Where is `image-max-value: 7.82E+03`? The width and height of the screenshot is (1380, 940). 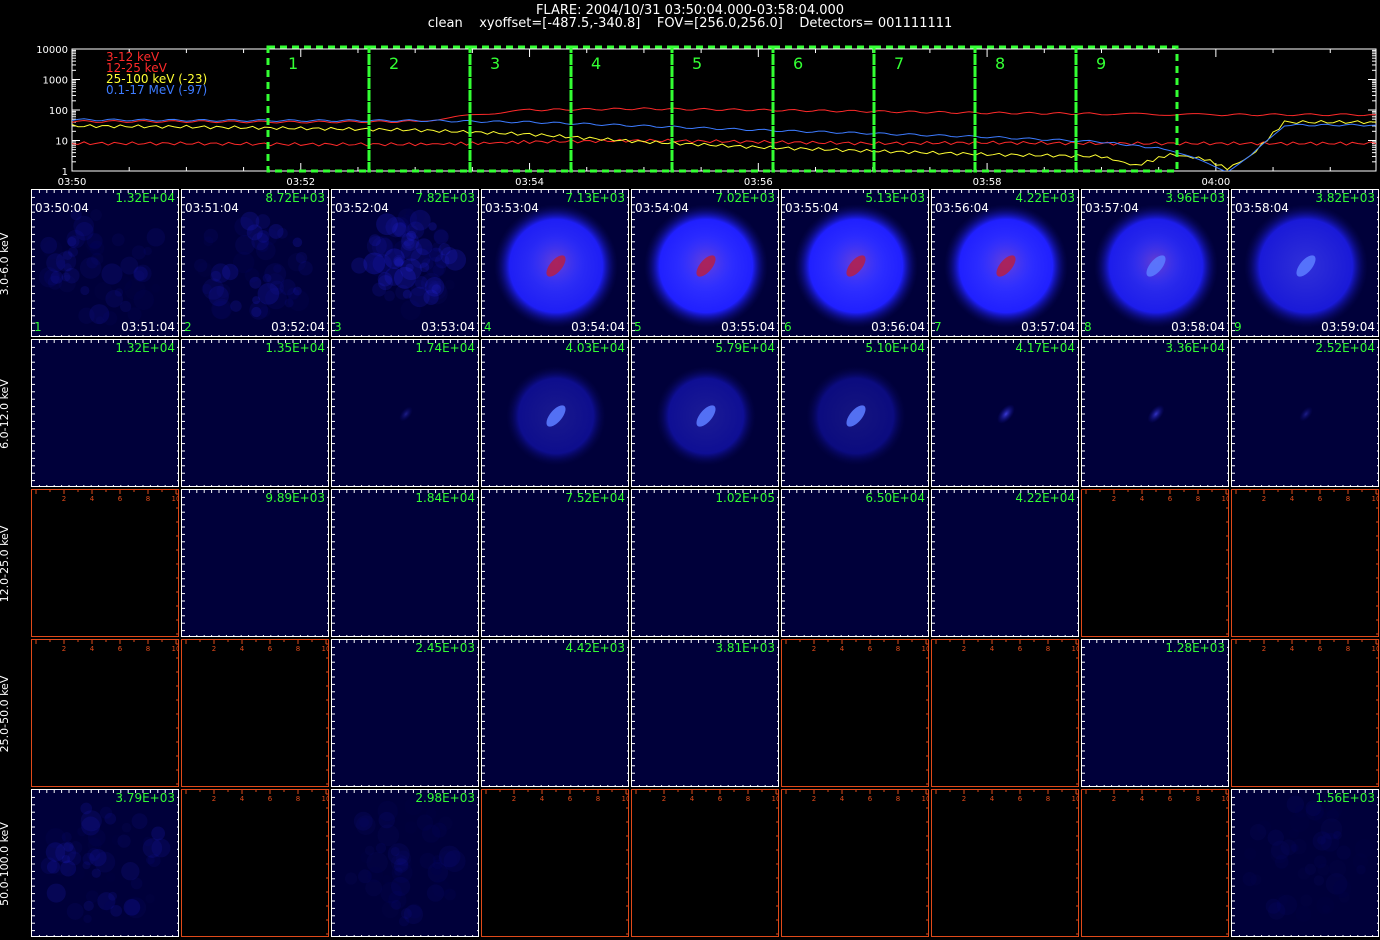 image-max-value: 7.82E+03 is located at coordinates (445, 198).